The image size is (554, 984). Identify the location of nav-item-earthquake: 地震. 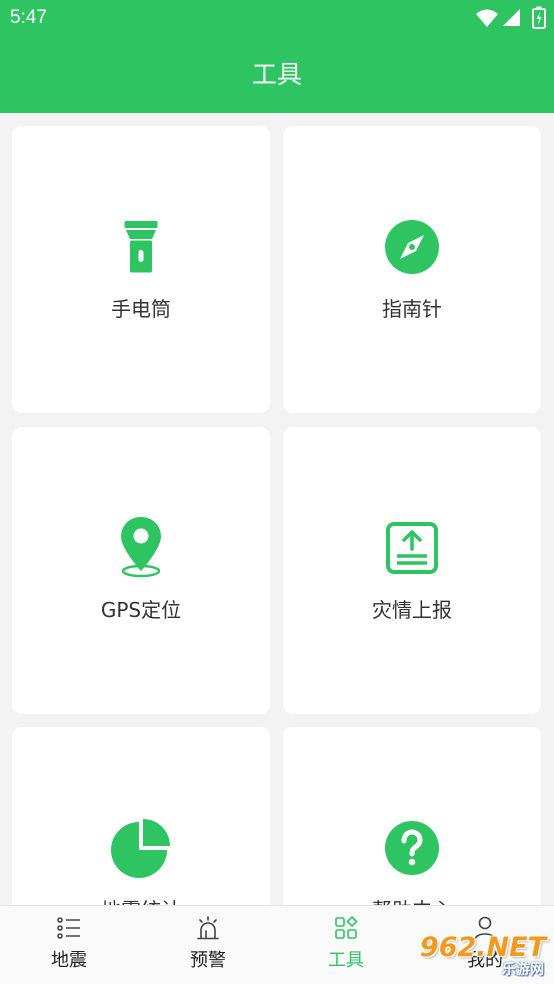
(69, 945).